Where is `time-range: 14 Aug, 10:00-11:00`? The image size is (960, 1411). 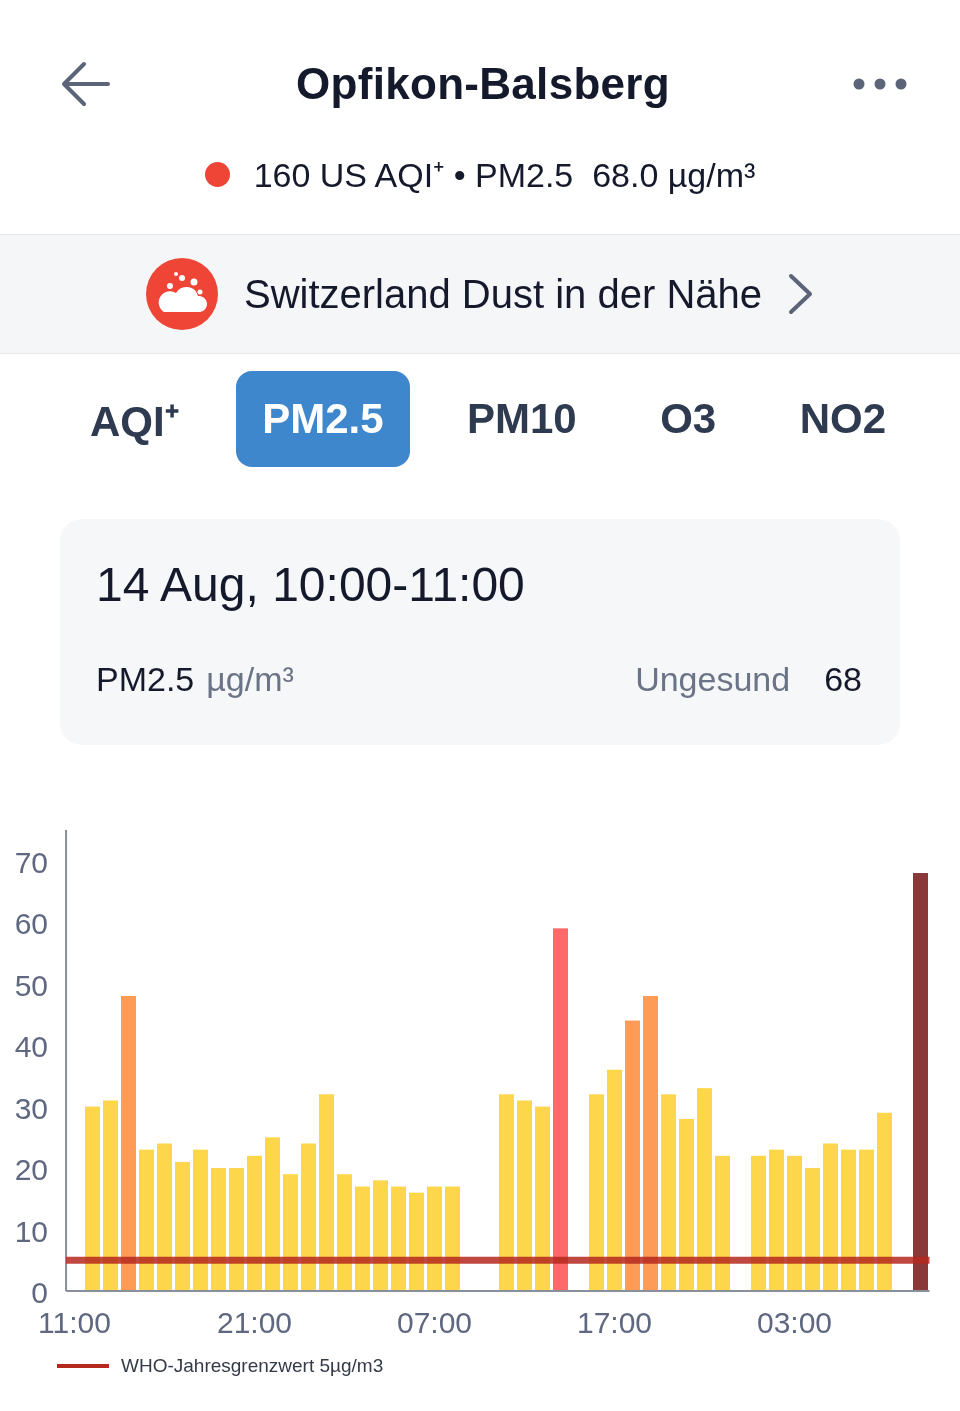 time-range: 14 Aug, 10:00-11:00 is located at coordinates (311, 584).